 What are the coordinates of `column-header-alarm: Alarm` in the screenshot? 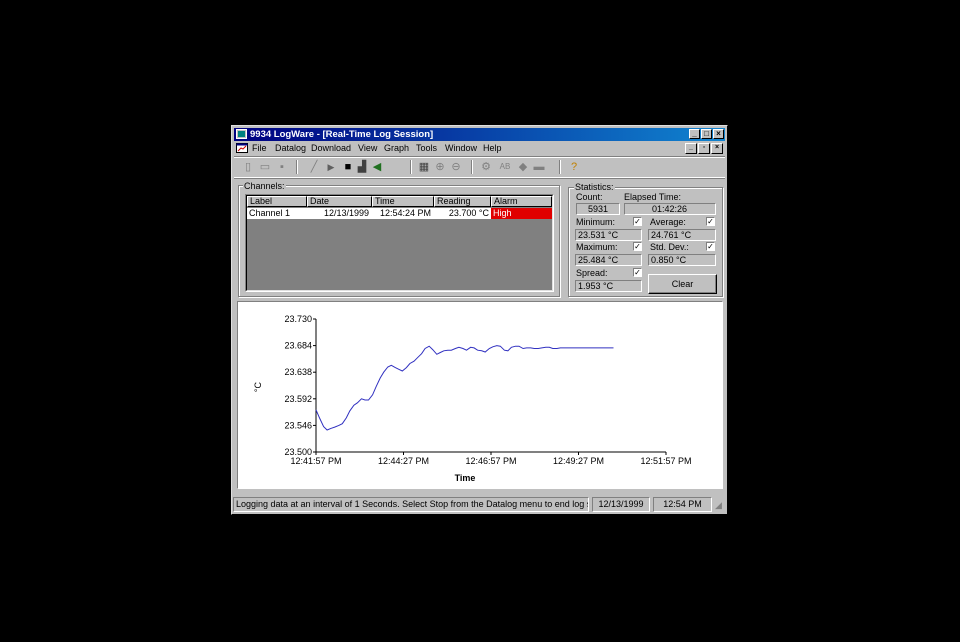 It's located at (521, 201).